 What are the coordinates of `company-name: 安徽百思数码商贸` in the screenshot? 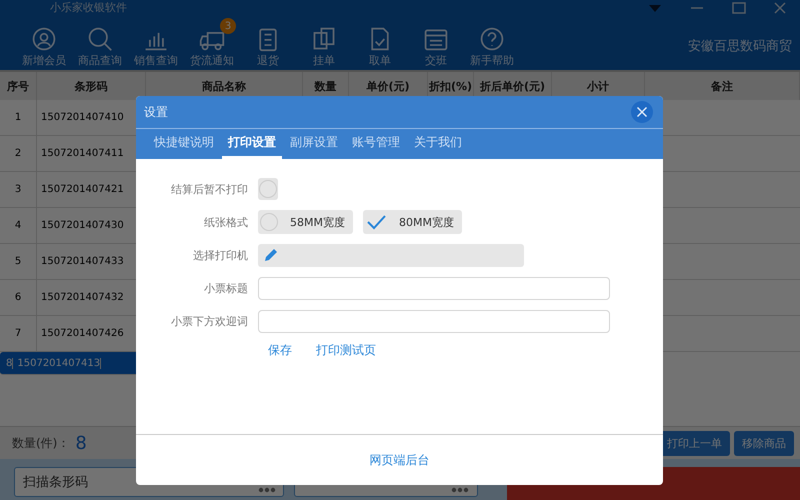 It's located at (740, 46).